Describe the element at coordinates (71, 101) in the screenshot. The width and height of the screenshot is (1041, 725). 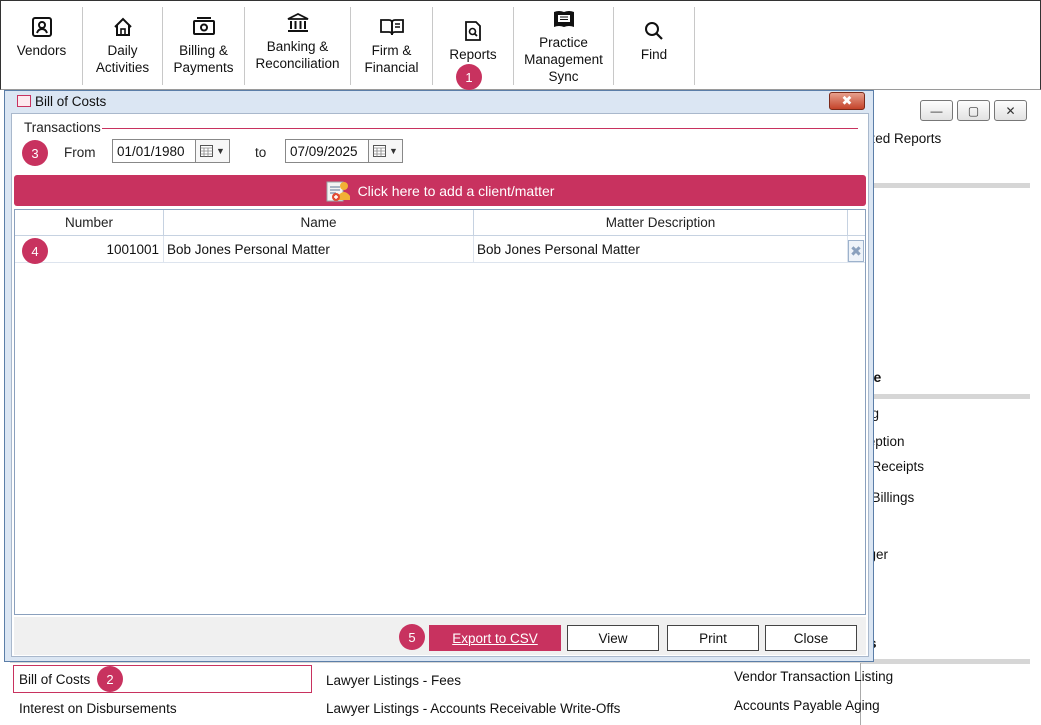
I see `dialog-title: Bill of Costs` at that location.